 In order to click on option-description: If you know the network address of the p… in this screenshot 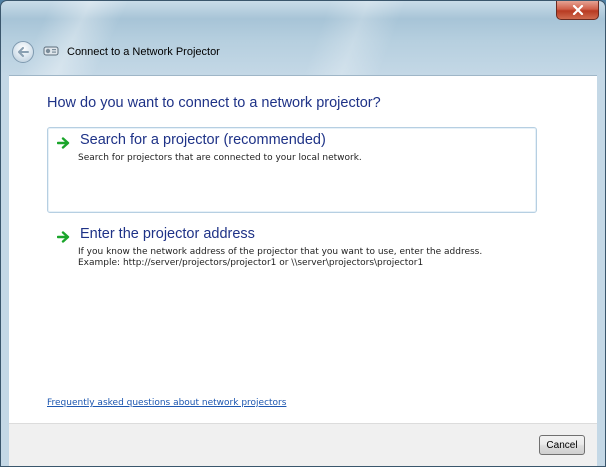, I will do `click(280, 257)`.